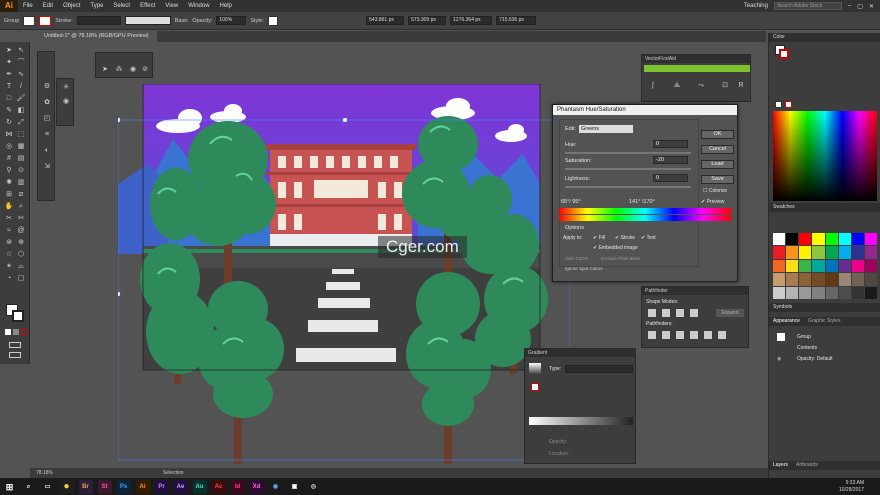 This screenshot has width=880, height=495. Describe the element at coordinates (9, 255) in the screenshot. I see `star-tool-icon: ☆` at that location.